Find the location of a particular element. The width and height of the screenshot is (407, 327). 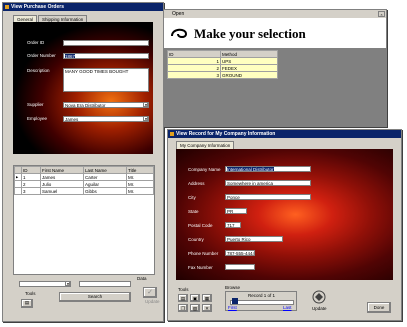

description-label: Description is located at coordinates (38, 70).